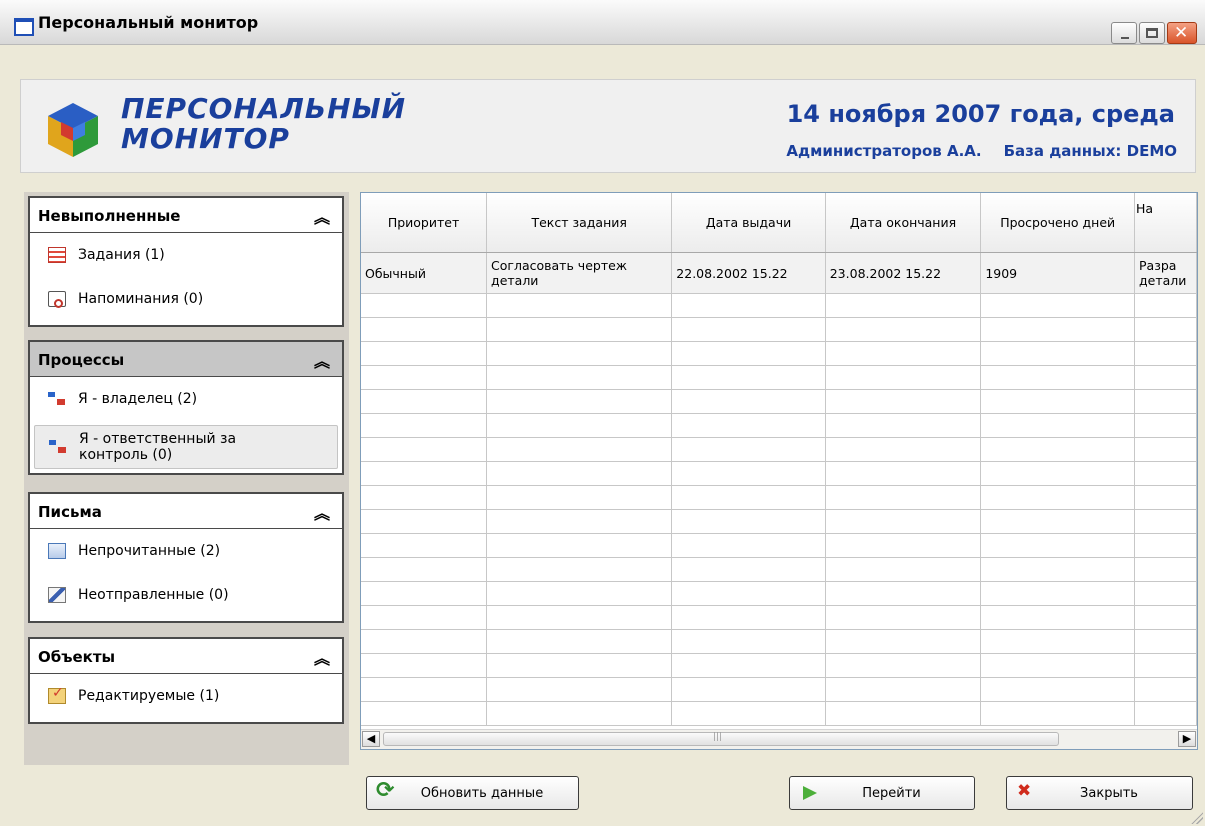 This screenshot has width=1205, height=826. I want to click on maximize-button, so click(1152, 33).